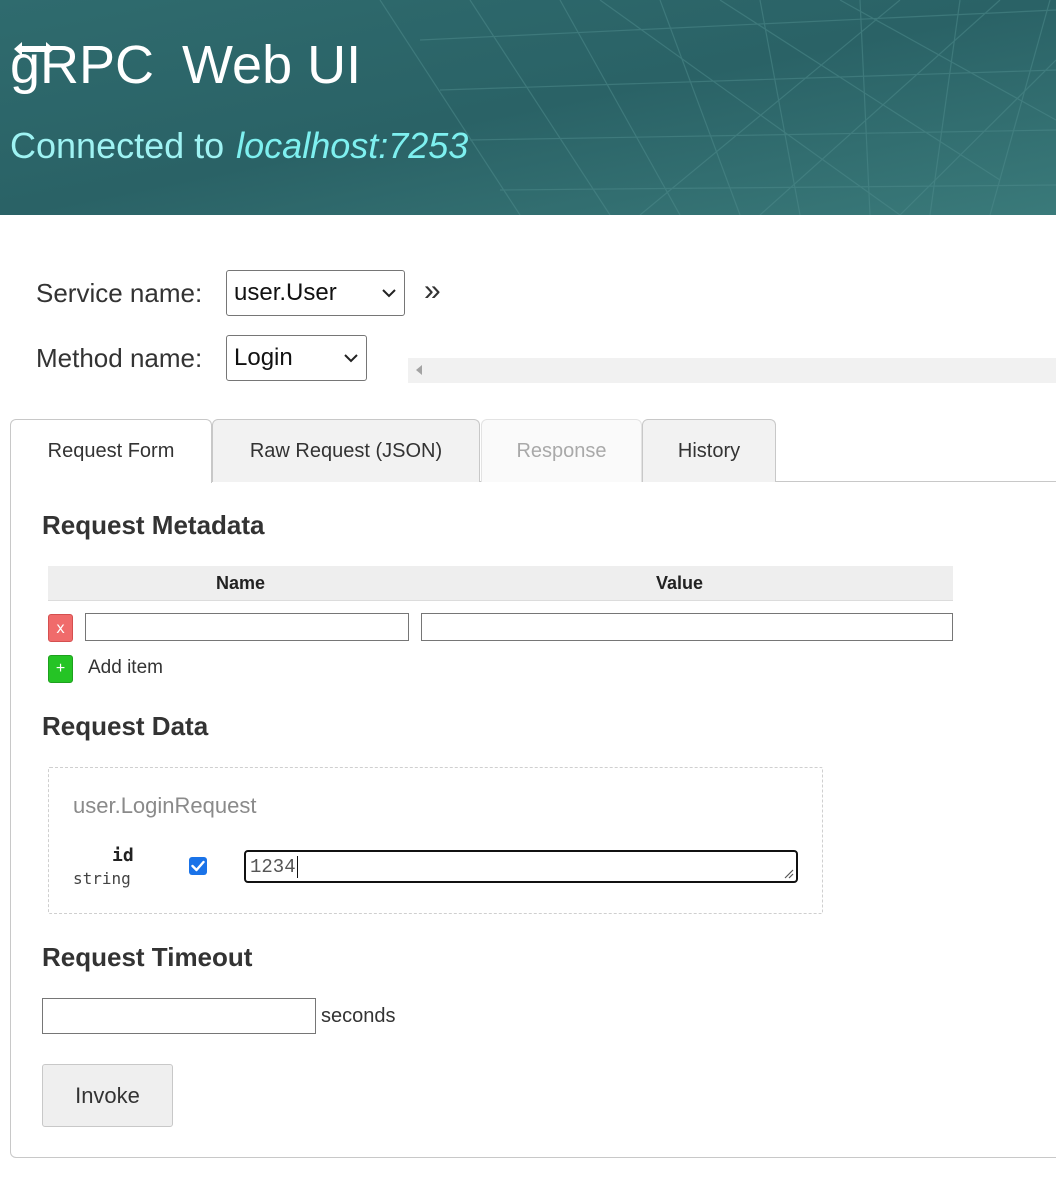  Describe the element at coordinates (521, 866) in the screenshot. I see `field-value-textarea: 1234` at that location.